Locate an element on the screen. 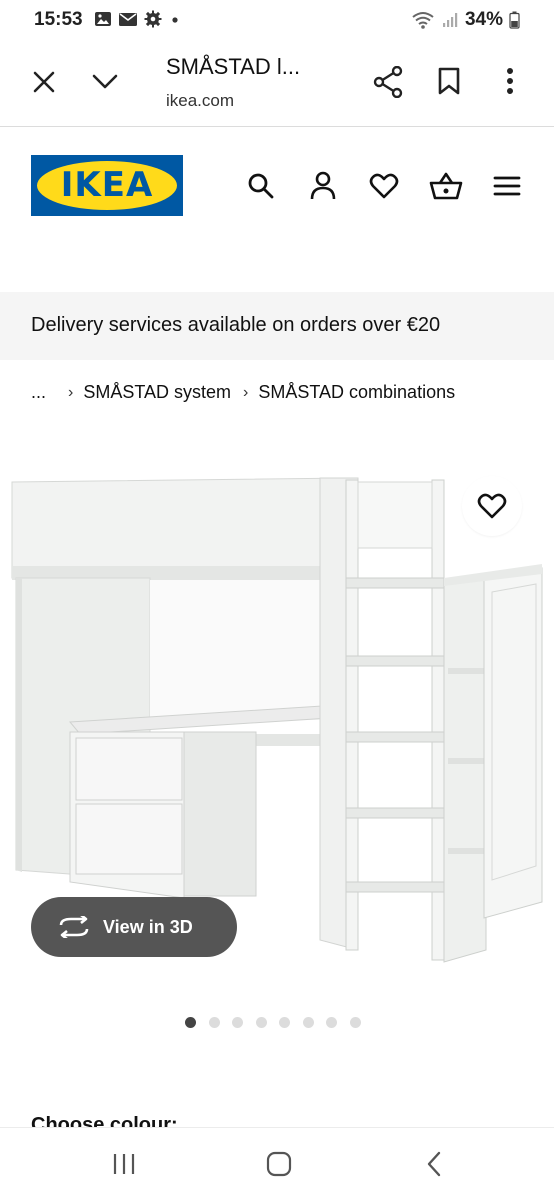 The width and height of the screenshot is (554, 1201). image-icon is located at coordinates (103, 19).